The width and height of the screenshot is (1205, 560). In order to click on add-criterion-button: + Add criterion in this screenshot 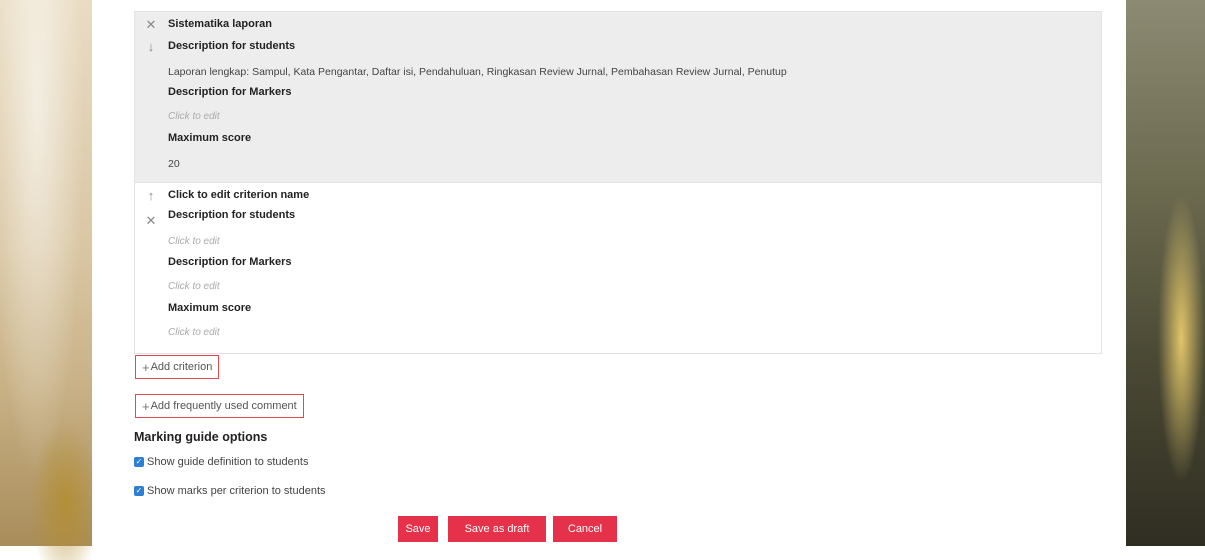, I will do `click(177, 367)`.